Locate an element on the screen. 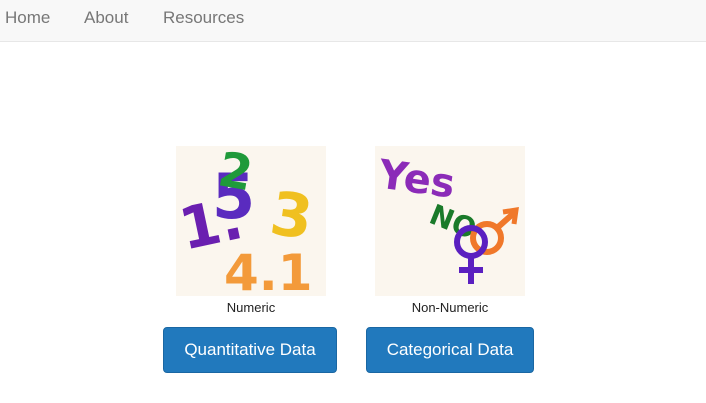 The height and width of the screenshot is (403, 706). non-numeric-card: Yes NO Non-Numeric is located at coordinates (450, 230).